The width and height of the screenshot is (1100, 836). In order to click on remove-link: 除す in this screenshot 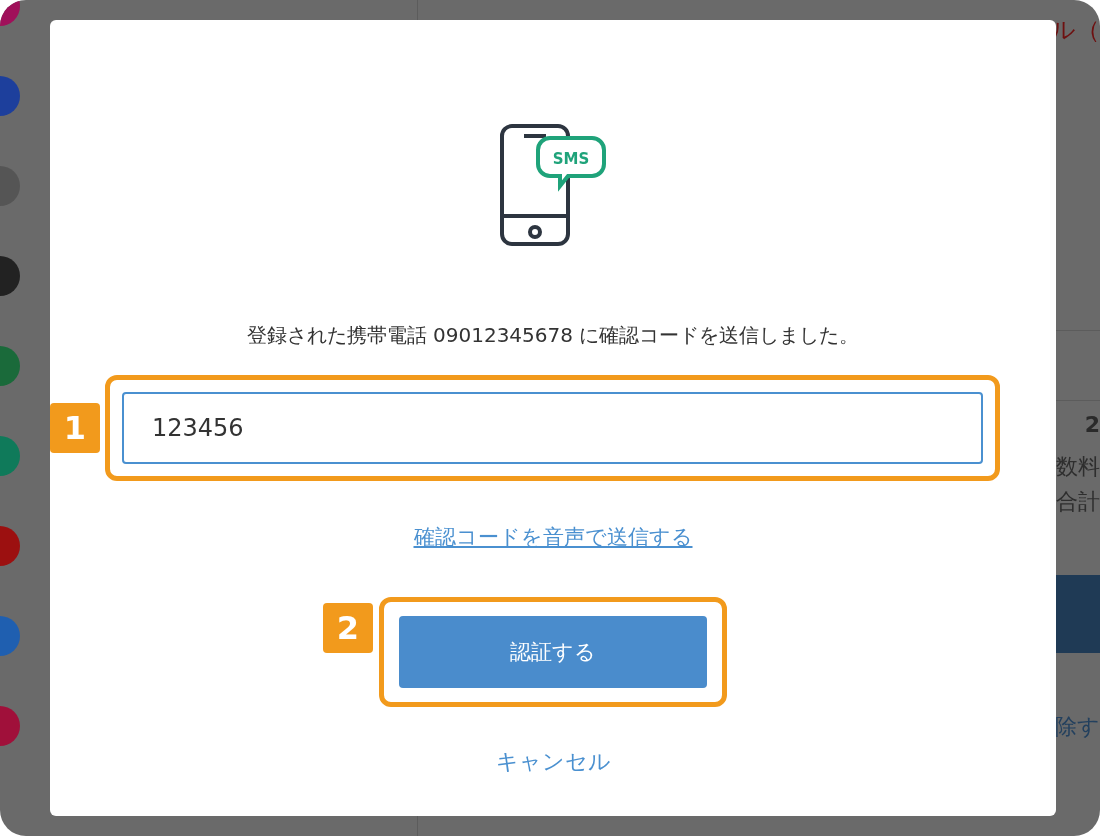, I will do `click(1077, 727)`.